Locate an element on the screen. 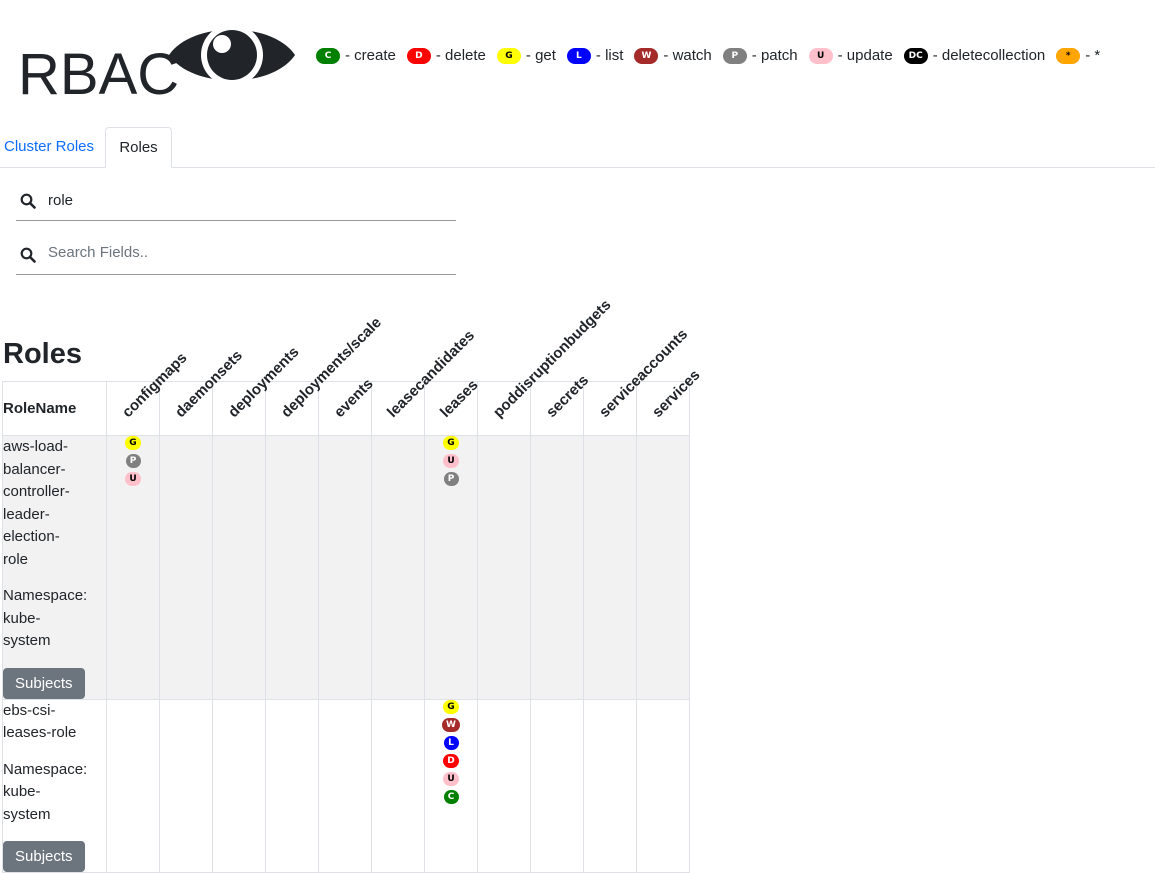  verb-stack: GUP is located at coordinates (451, 461).